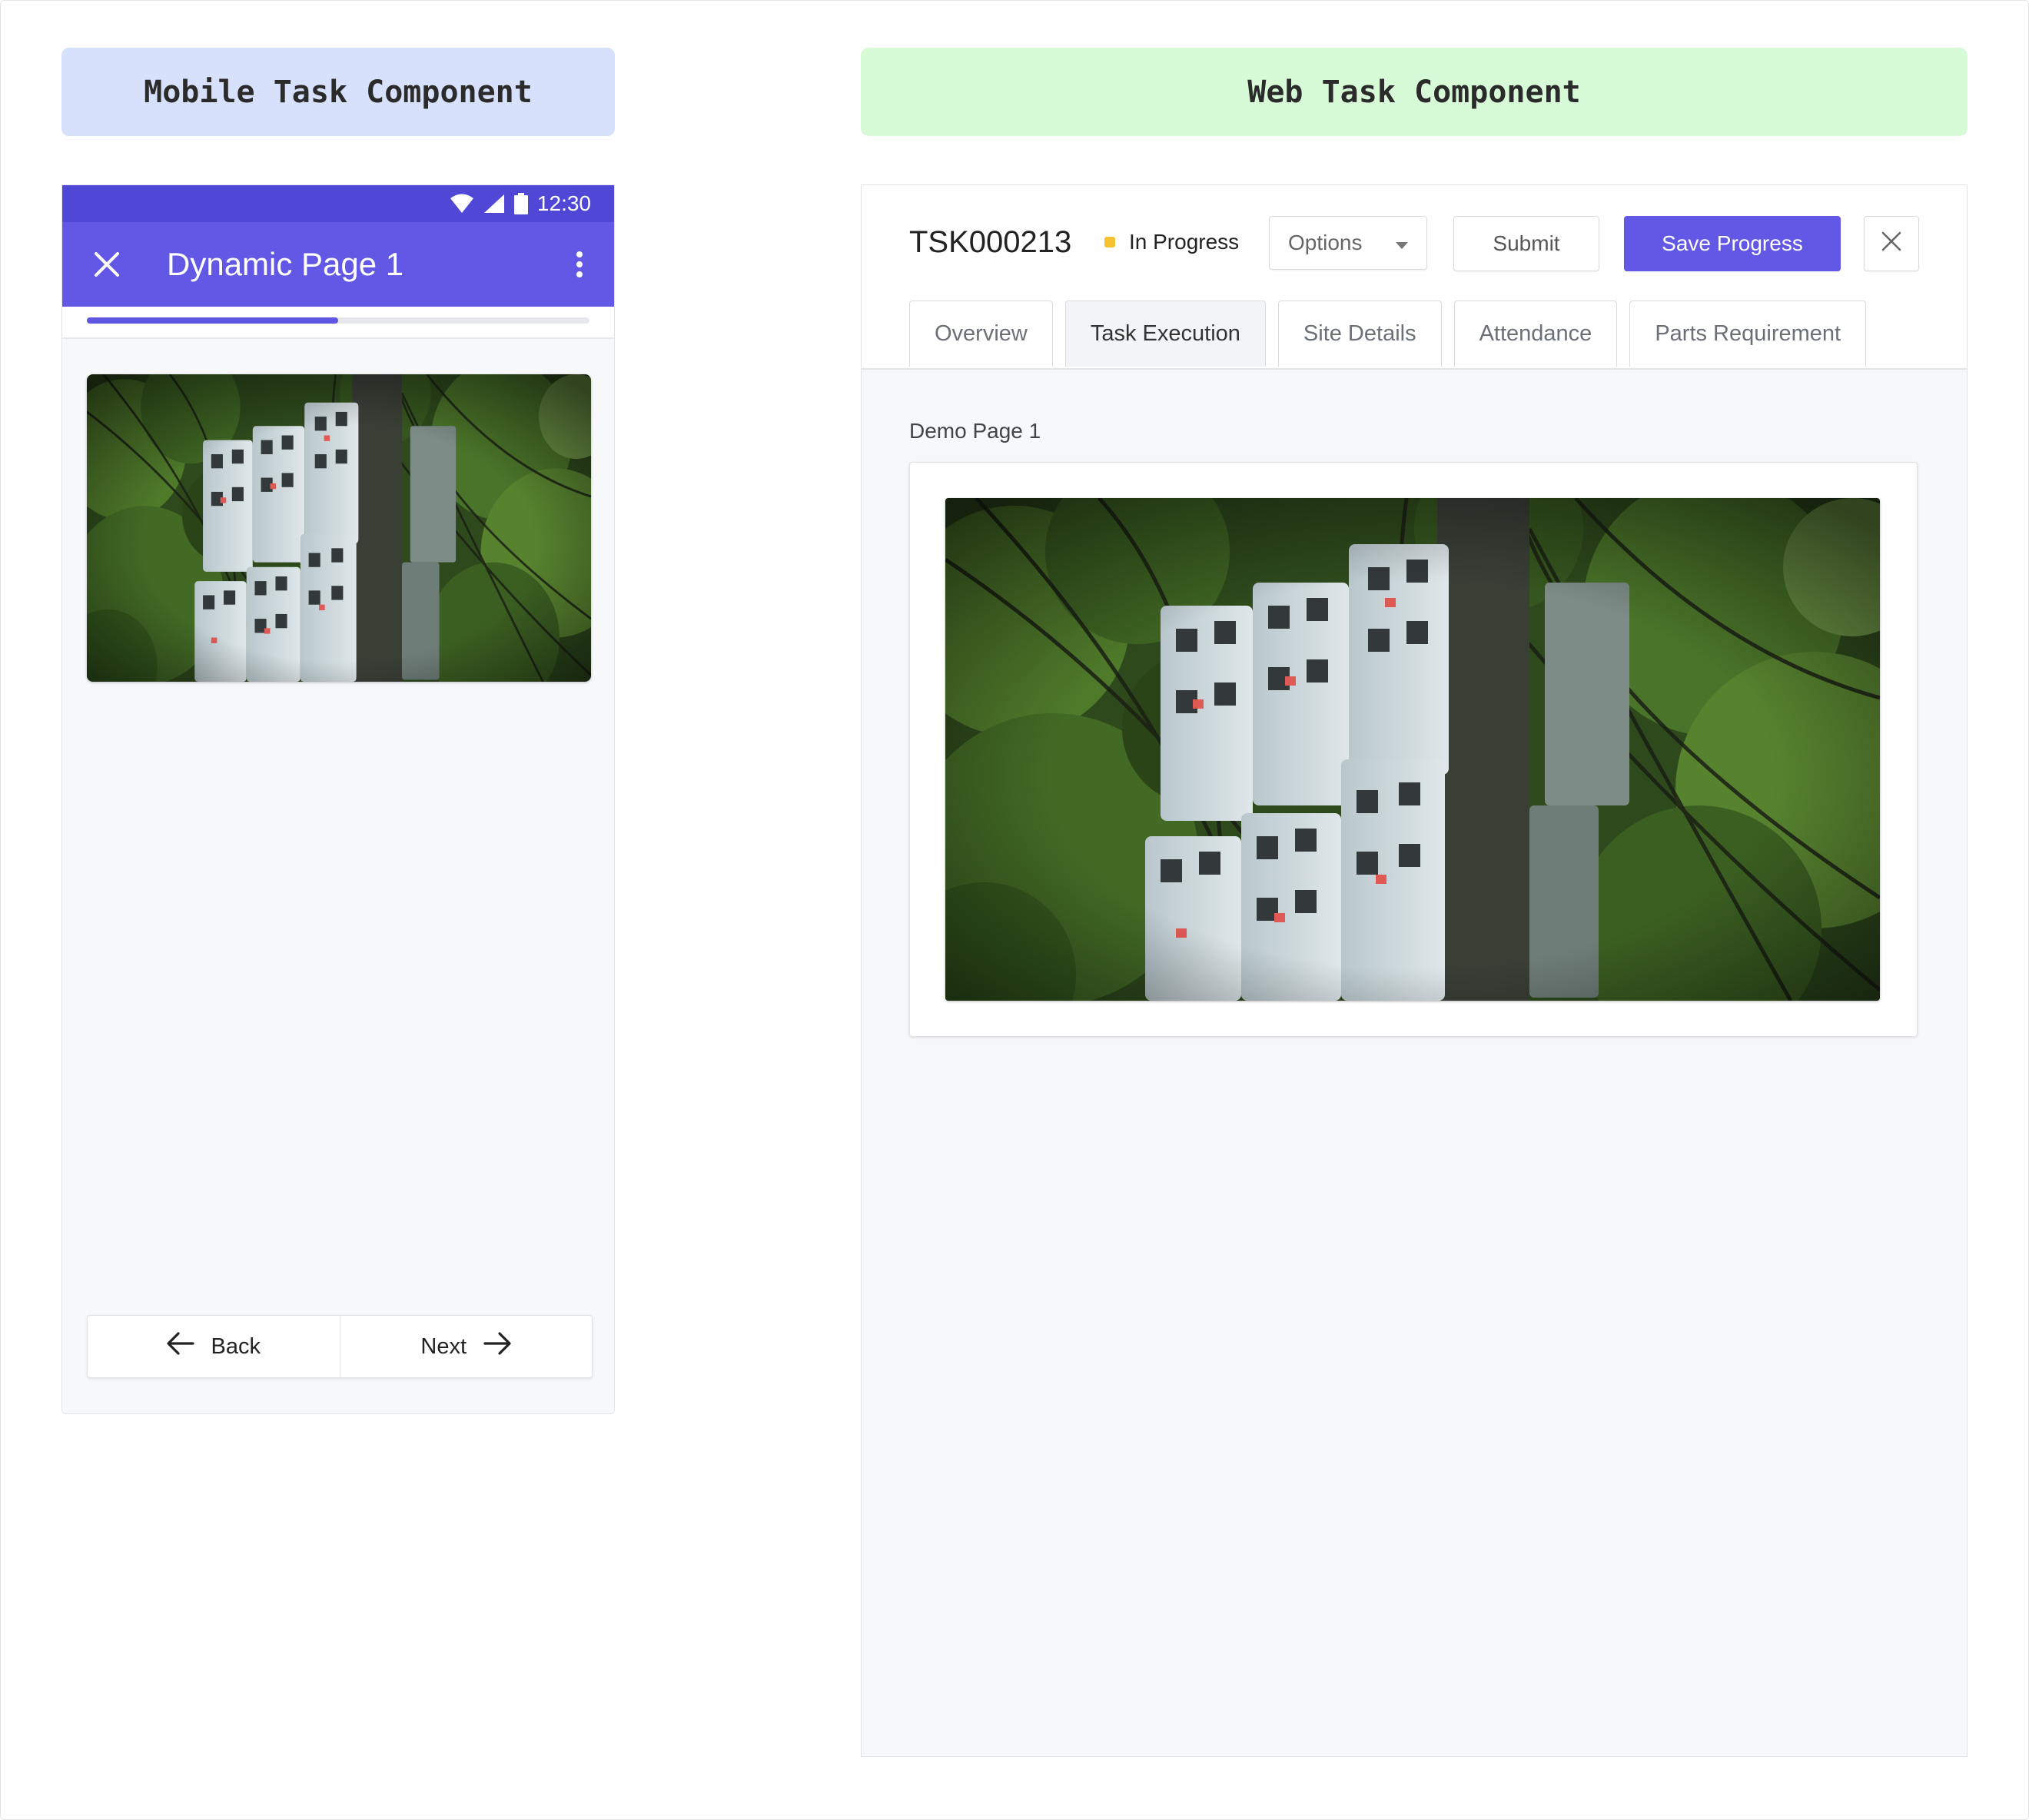 This screenshot has height=1820, width=2029. What do you see at coordinates (338, 92) in the screenshot?
I see `mobile-section-label: Mobile Task Component` at bounding box center [338, 92].